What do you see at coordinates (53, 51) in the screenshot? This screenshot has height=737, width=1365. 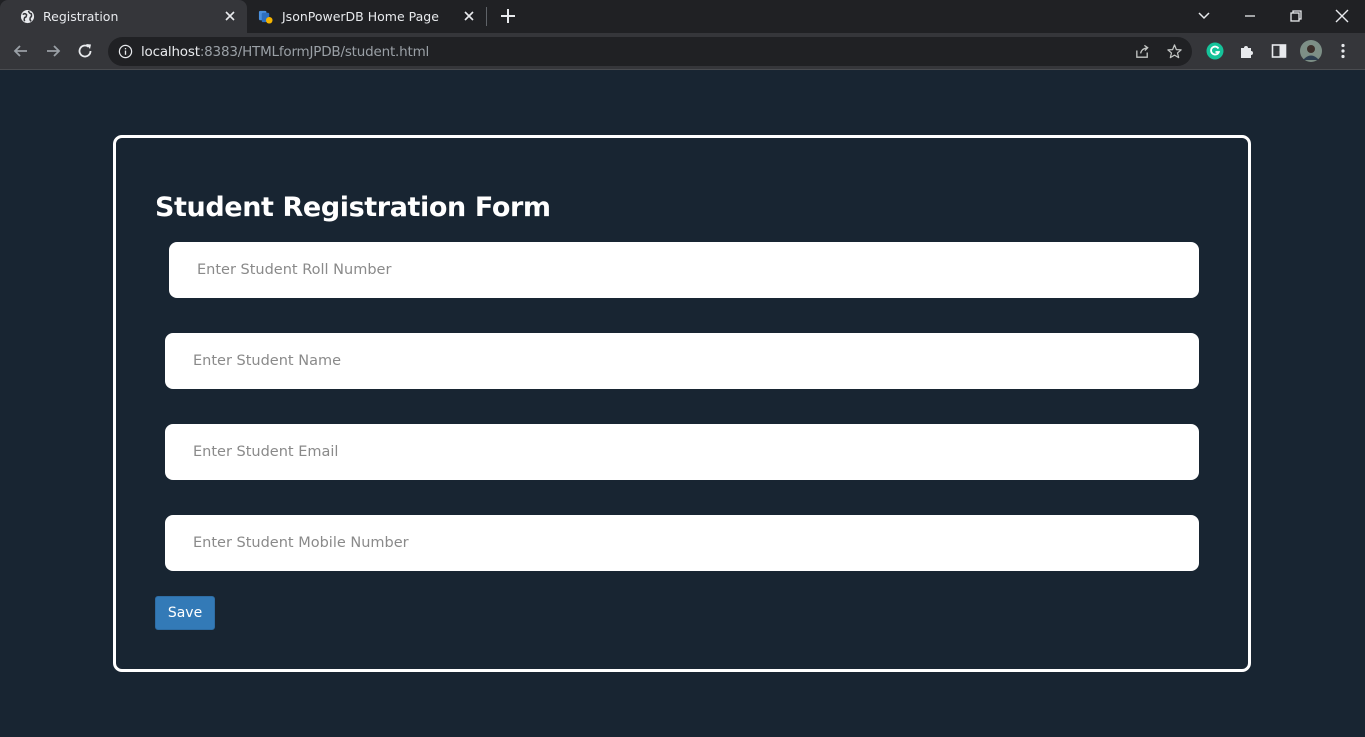 I see `forward-arrow-icon` at bounding box center [53, 51].